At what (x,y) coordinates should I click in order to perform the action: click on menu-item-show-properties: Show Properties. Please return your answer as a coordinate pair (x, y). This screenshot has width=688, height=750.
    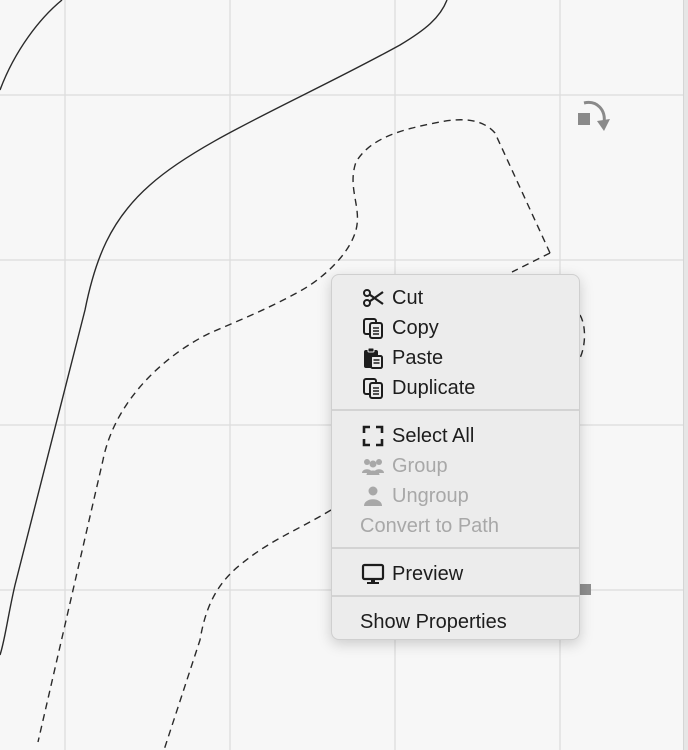
    Looking at the image, I should click on (455, 622).